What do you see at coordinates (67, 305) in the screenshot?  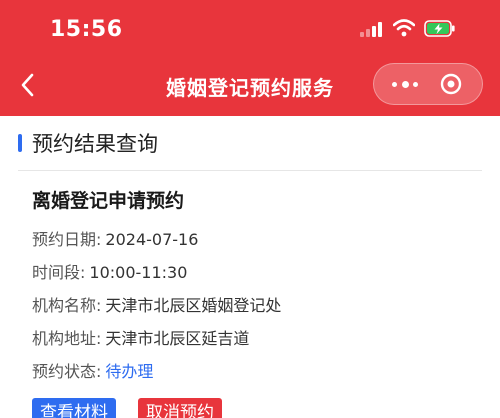 I see `field-label: 机构名称:` at bounding box center [67, 305].